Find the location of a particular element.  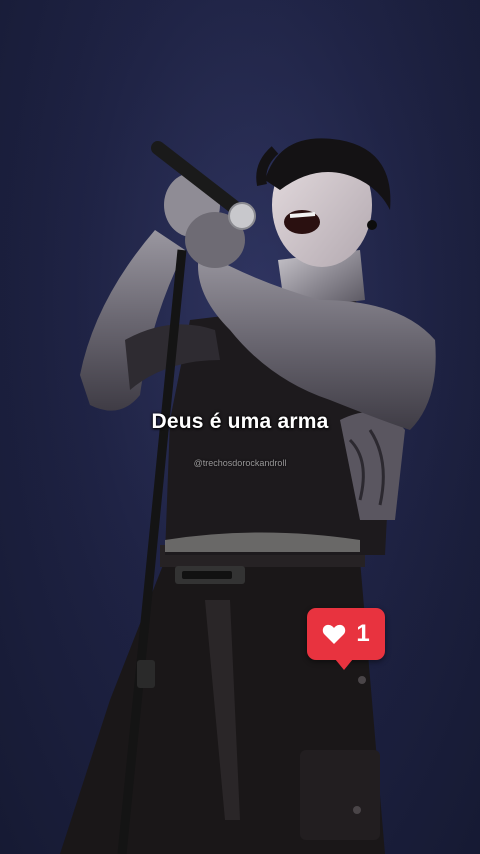

badge-pointer is located at coordinates (344, 664).